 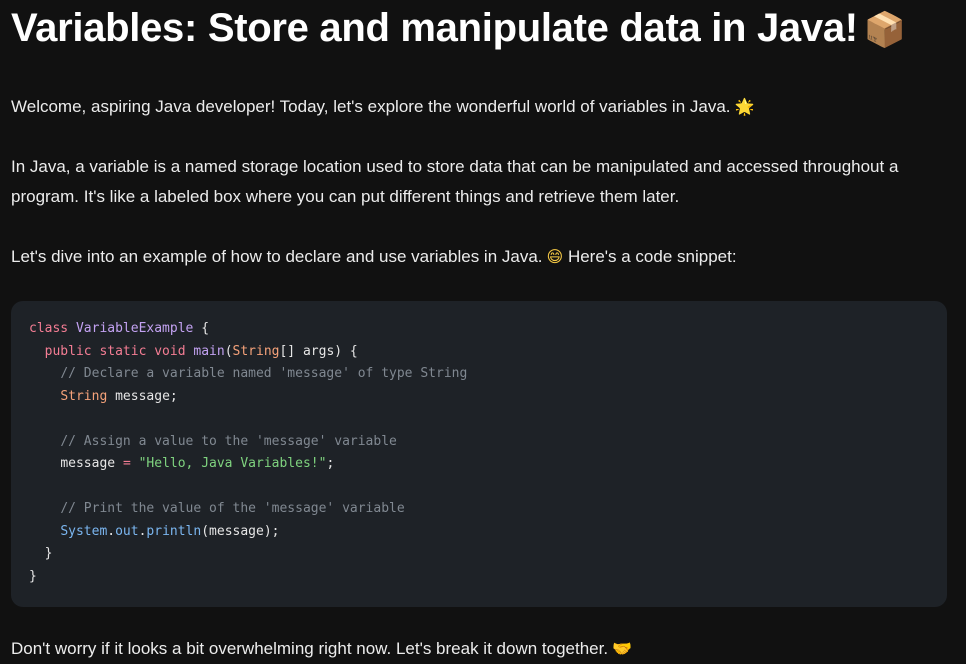 I want to click on code-object: System, so click(x=84, y=531).